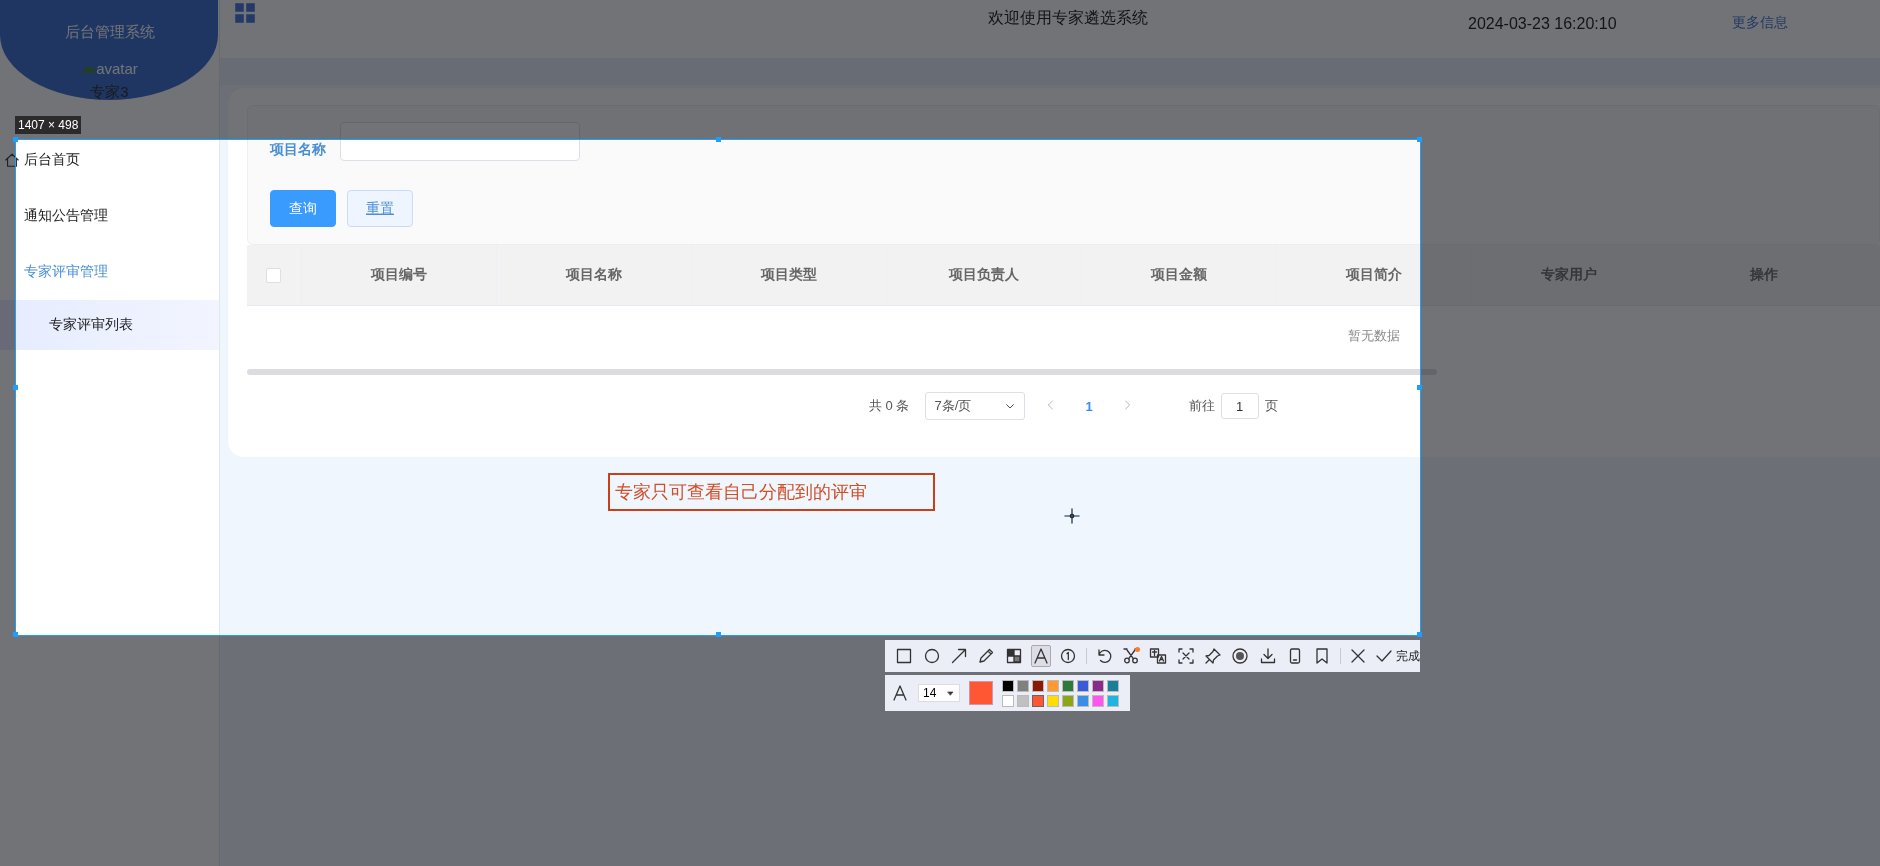 The width and height of the screenshot is (1880, 866). I want to click on column-header: 项目负责人, so click(983, 274).